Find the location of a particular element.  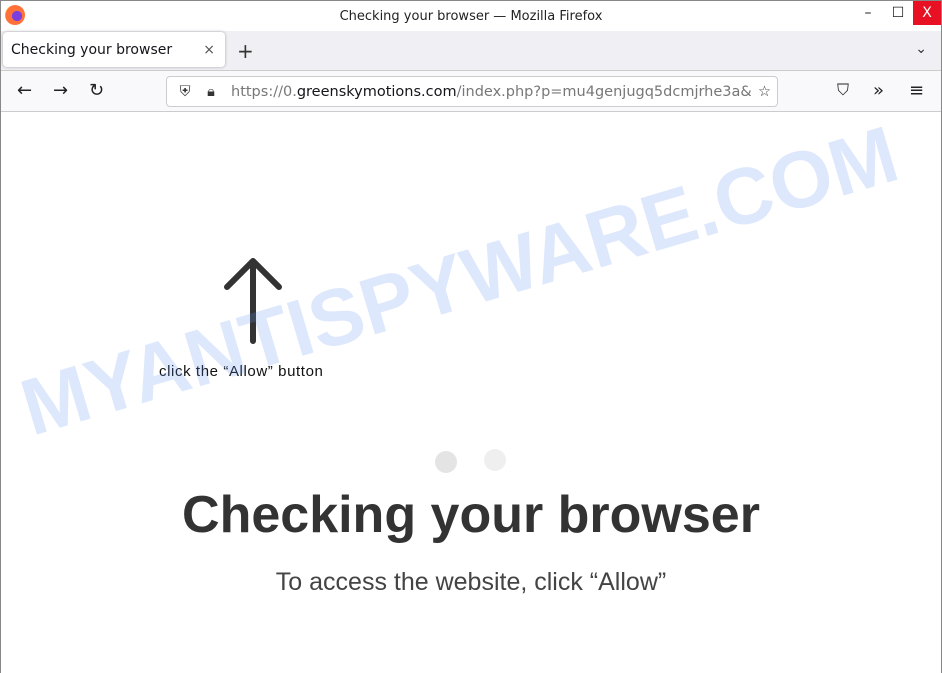

url-domain: greenskymotions.com is located at coordinates (376, 91).